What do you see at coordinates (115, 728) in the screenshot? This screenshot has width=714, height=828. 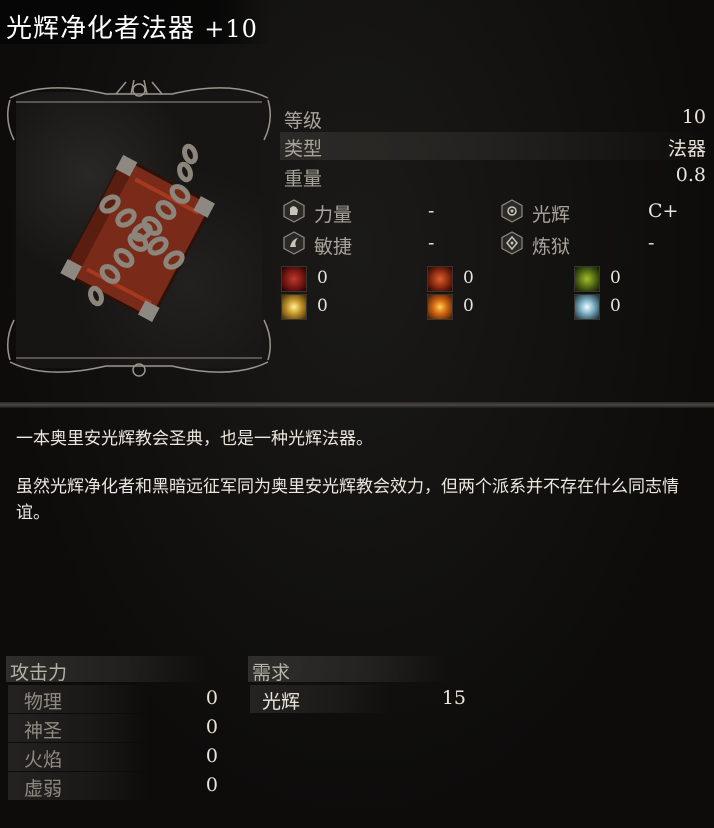 I see `attack-row-holy: 神圣 0` at bounding box center [115, 728].